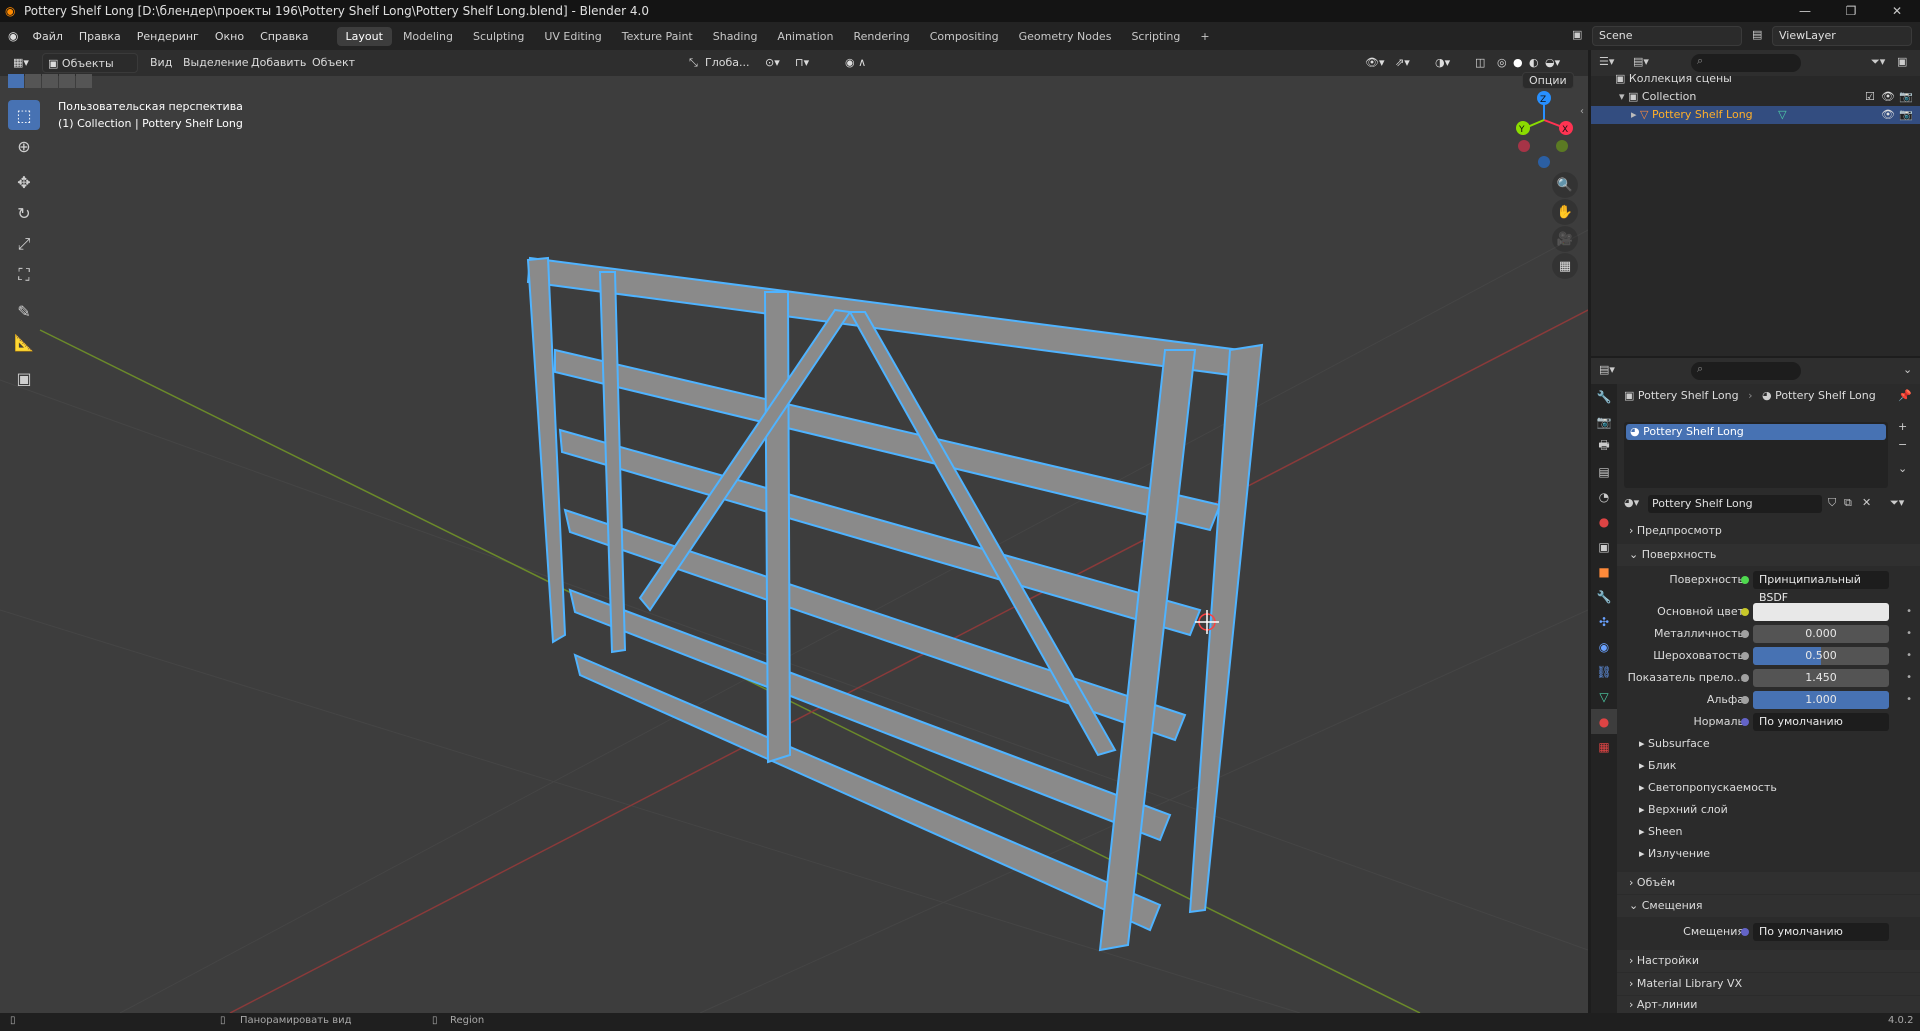  I want to click on tool-tab-icon: 🔧, so click(1604, 396).